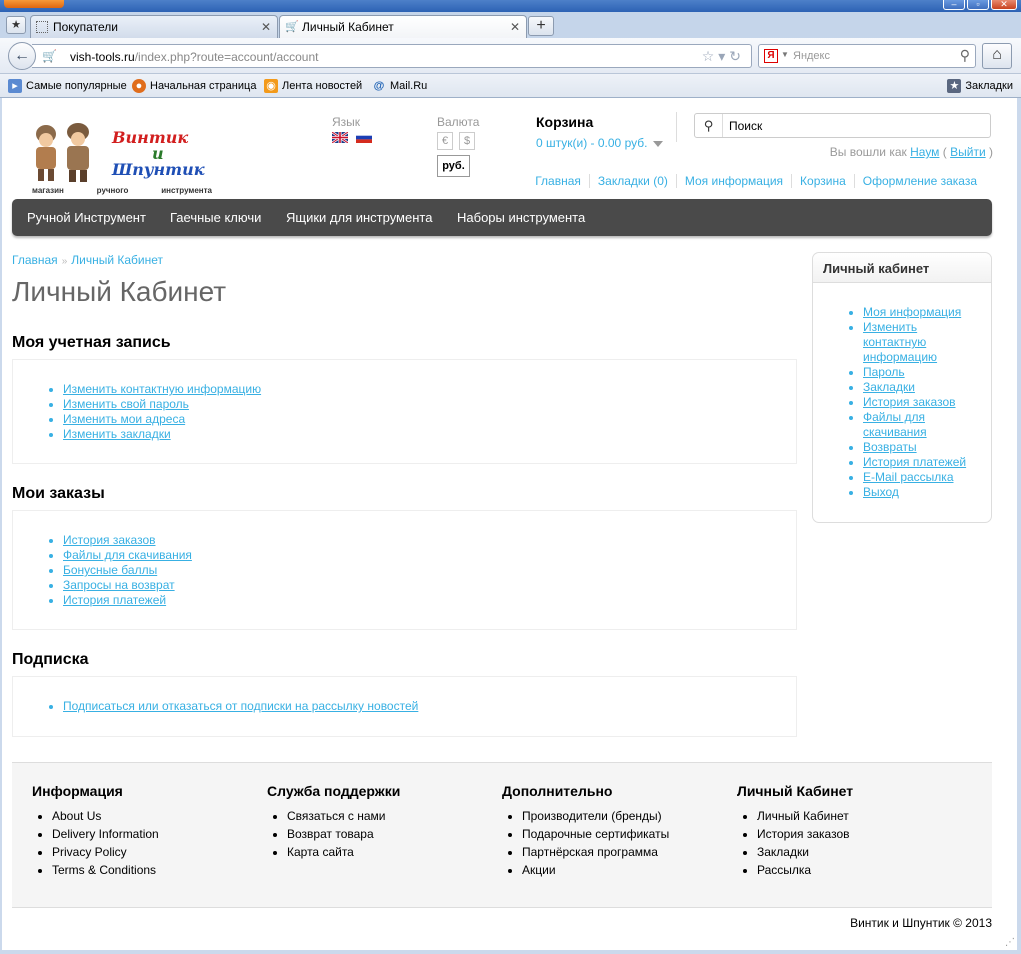  Describe the element at coordinates (194, 86) in the screenshot. I see `bookmark-start-page: ● Начальная страница` at that location.